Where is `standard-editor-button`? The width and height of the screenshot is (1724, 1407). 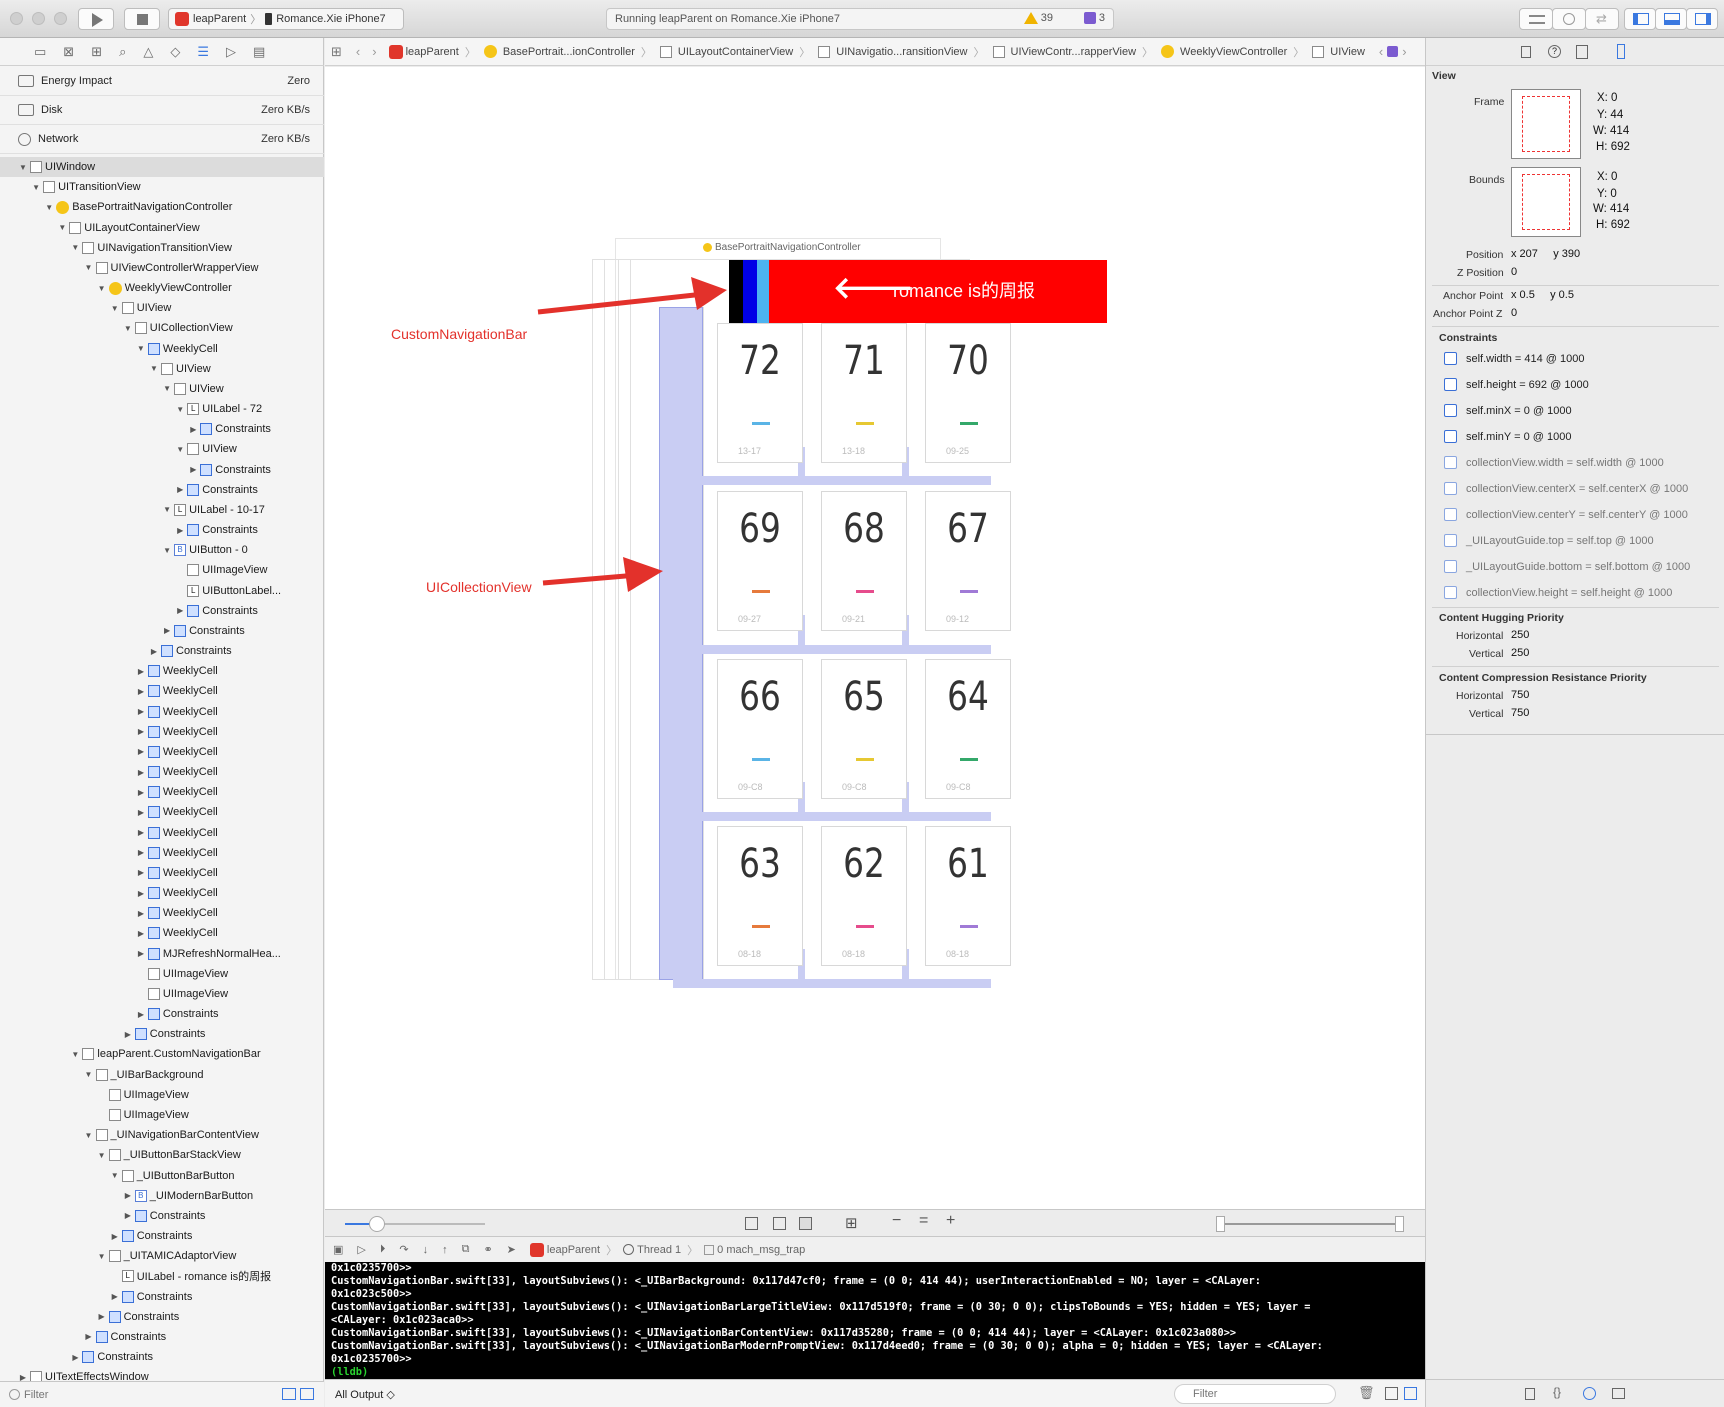
standard-editor-button is located at coordinates (1536, 19).